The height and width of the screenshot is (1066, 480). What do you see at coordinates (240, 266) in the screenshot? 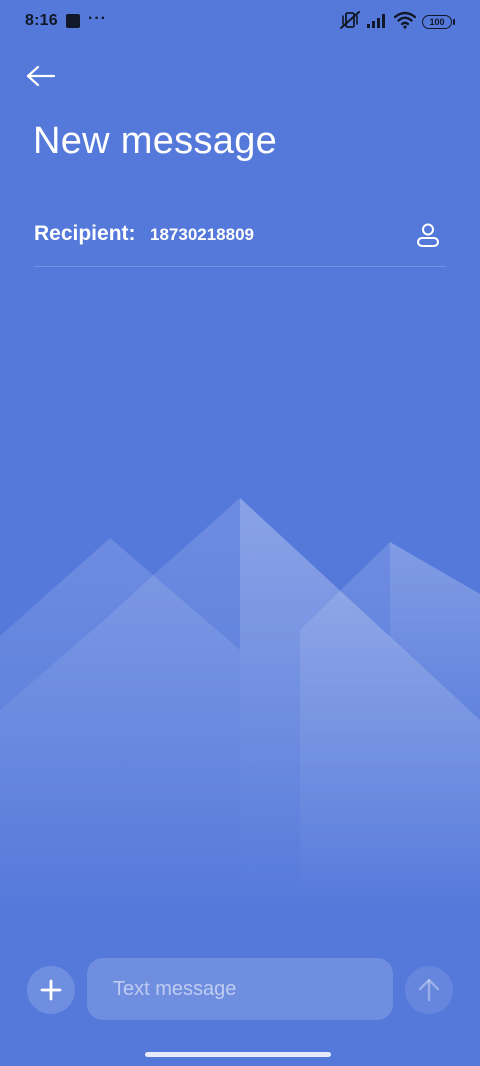
I see `recipient-divider` at bounding box center [240, 266].